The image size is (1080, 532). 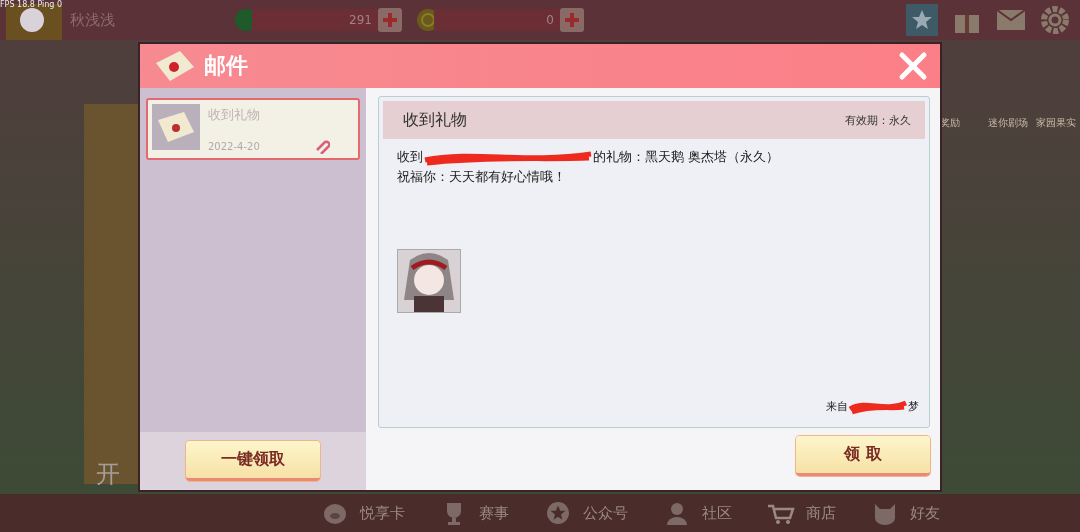 I want to click on message-text: 的礼物：黑天鹅 奥杰塔（永久）, so click(x=686, y=157).